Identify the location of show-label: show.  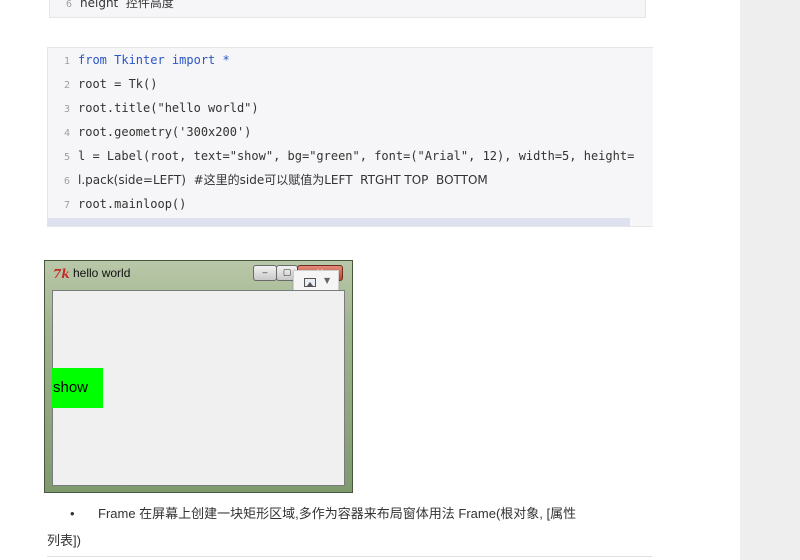
(77, 388).